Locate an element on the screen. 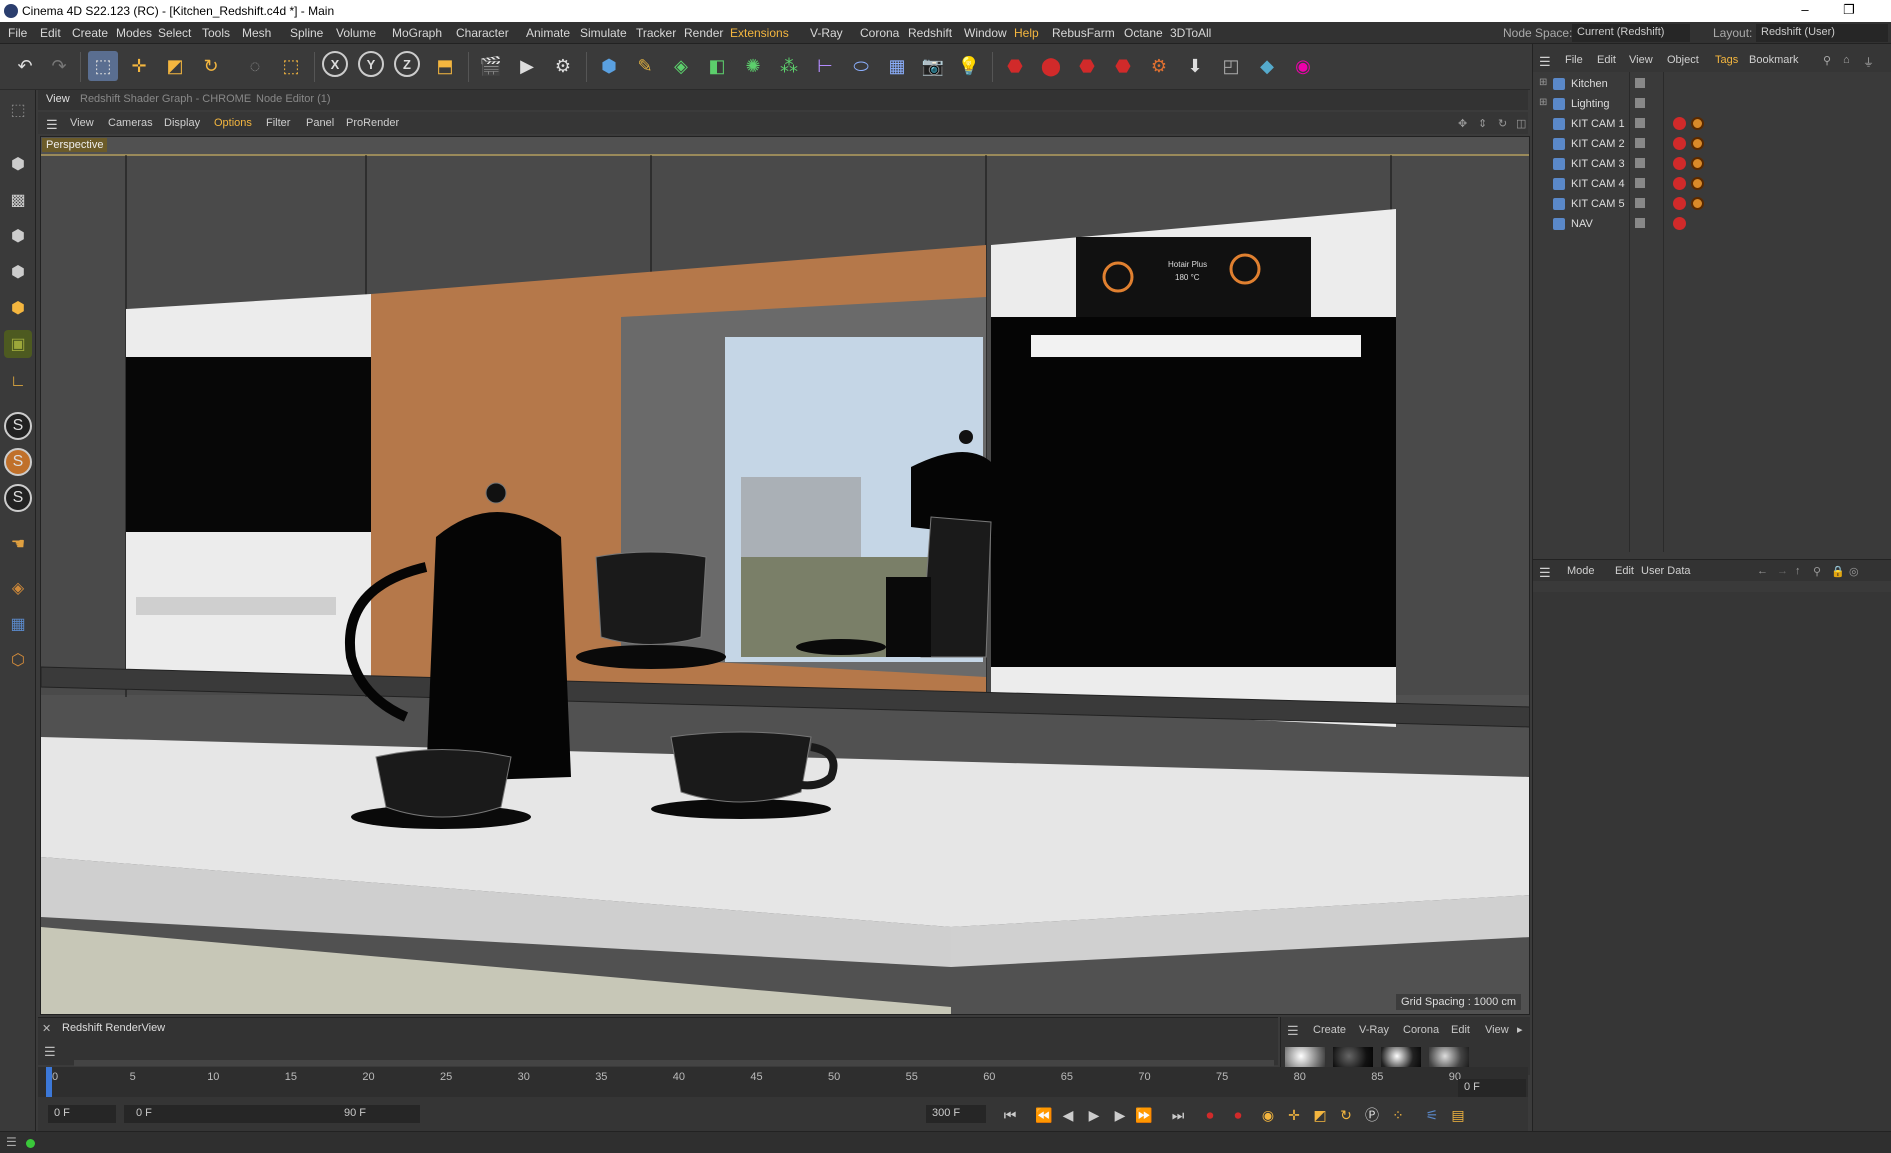  om-menu-bookmark: Bookmark is located at coordinates (1774, 60).